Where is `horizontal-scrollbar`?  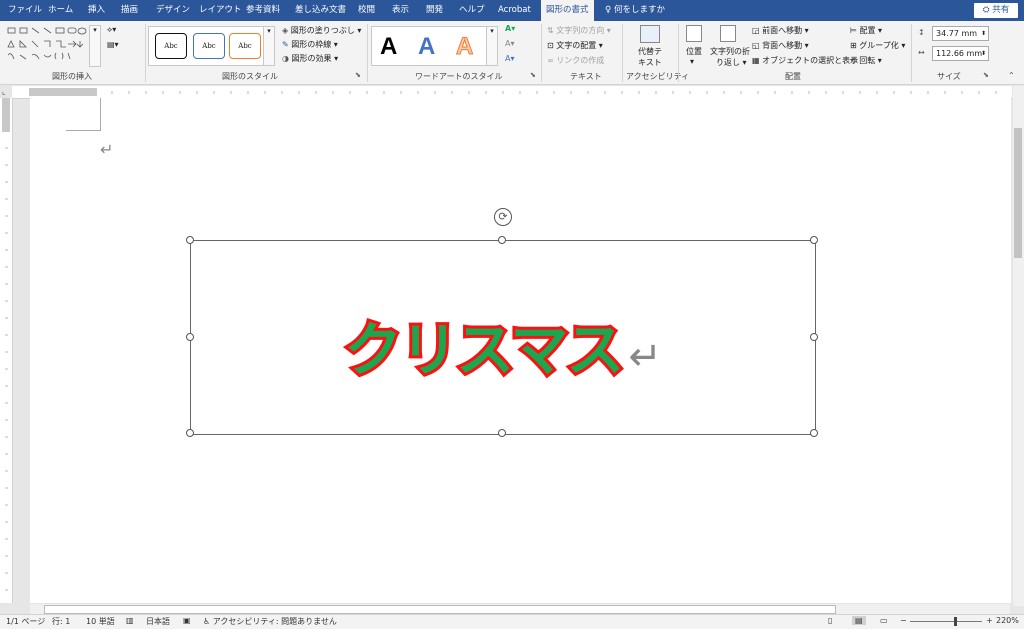
horizontal-scrollbar is located at coordinates (520, 609).